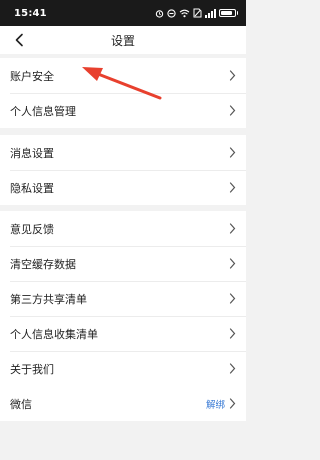 This screenshot has height=460, width=320. Describe the element at coordinates (43, 264) in the screenshot. I see `settings-item-label: 清空缓存数据` at that location.